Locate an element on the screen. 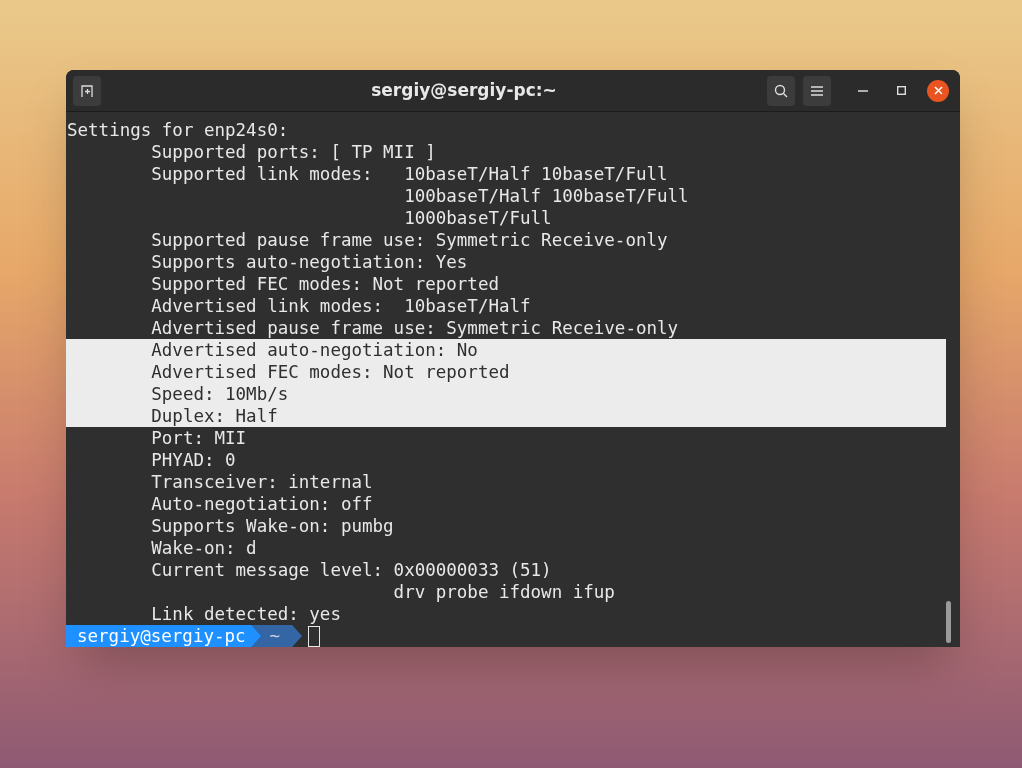  menu-icon is located at coordinates (817, 90).